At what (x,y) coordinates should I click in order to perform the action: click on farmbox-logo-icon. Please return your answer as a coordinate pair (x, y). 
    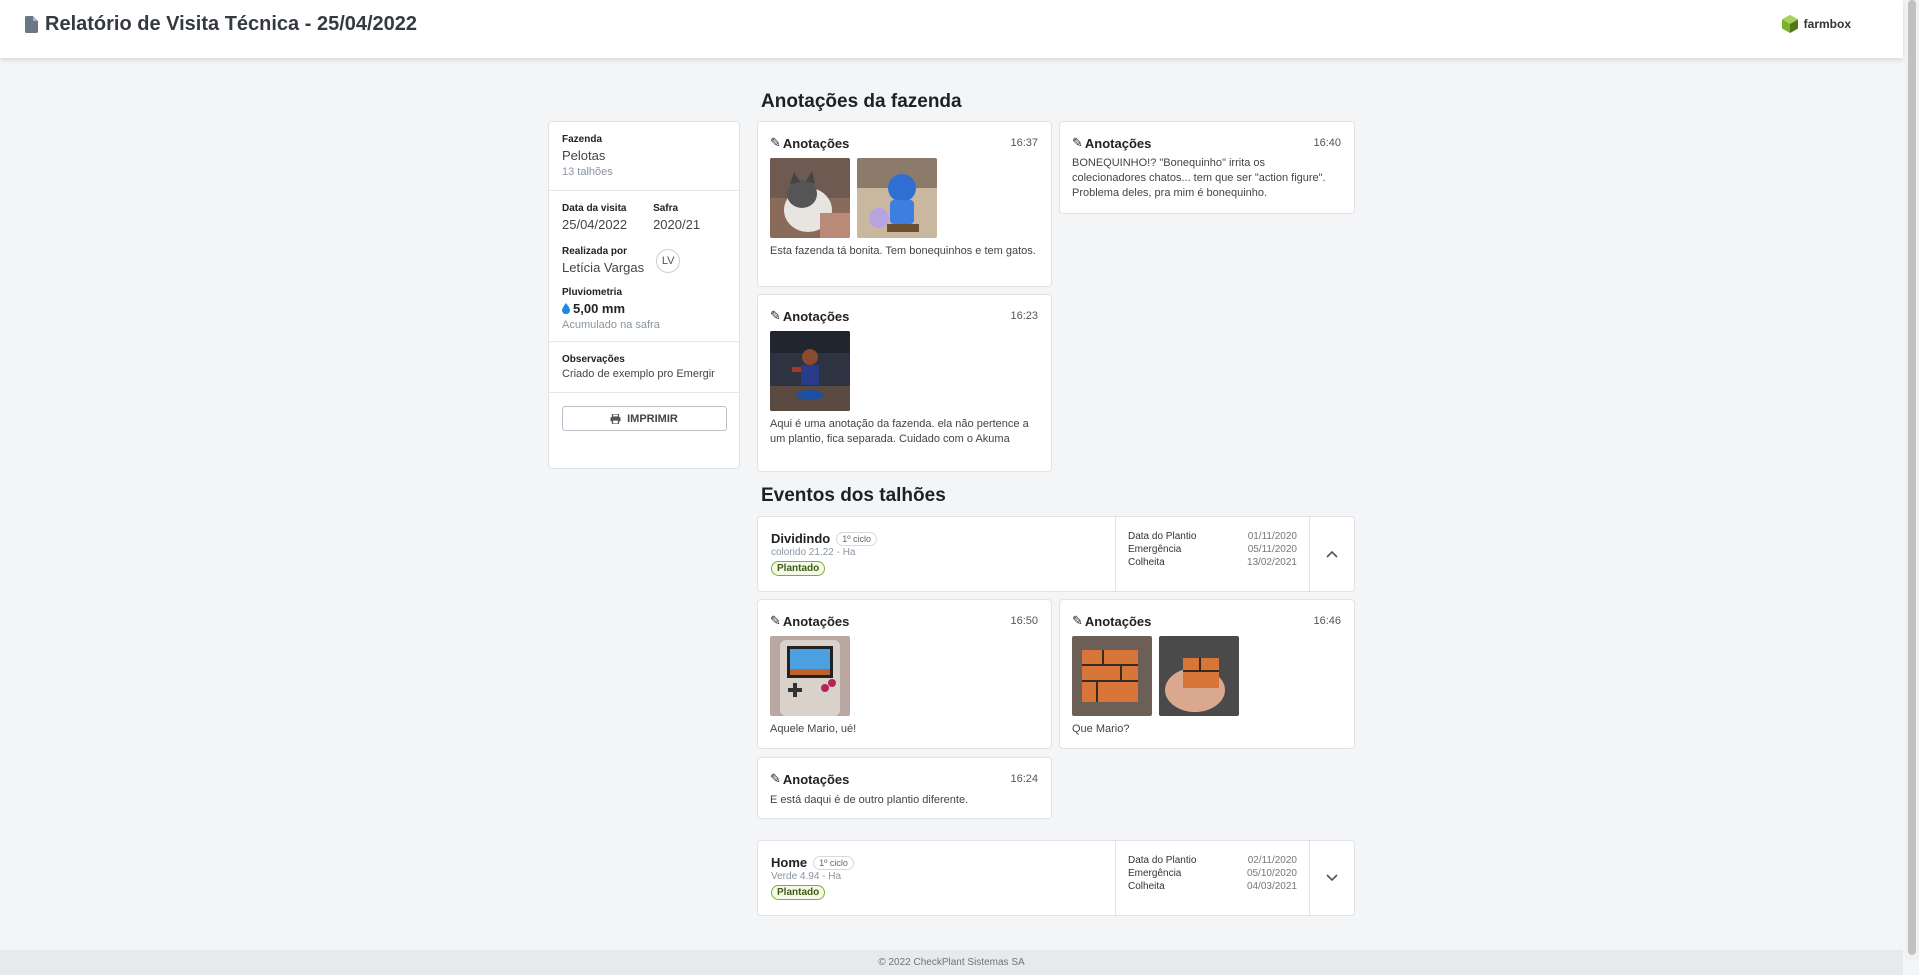
    Looking at the image, I should click on (1789, 24).